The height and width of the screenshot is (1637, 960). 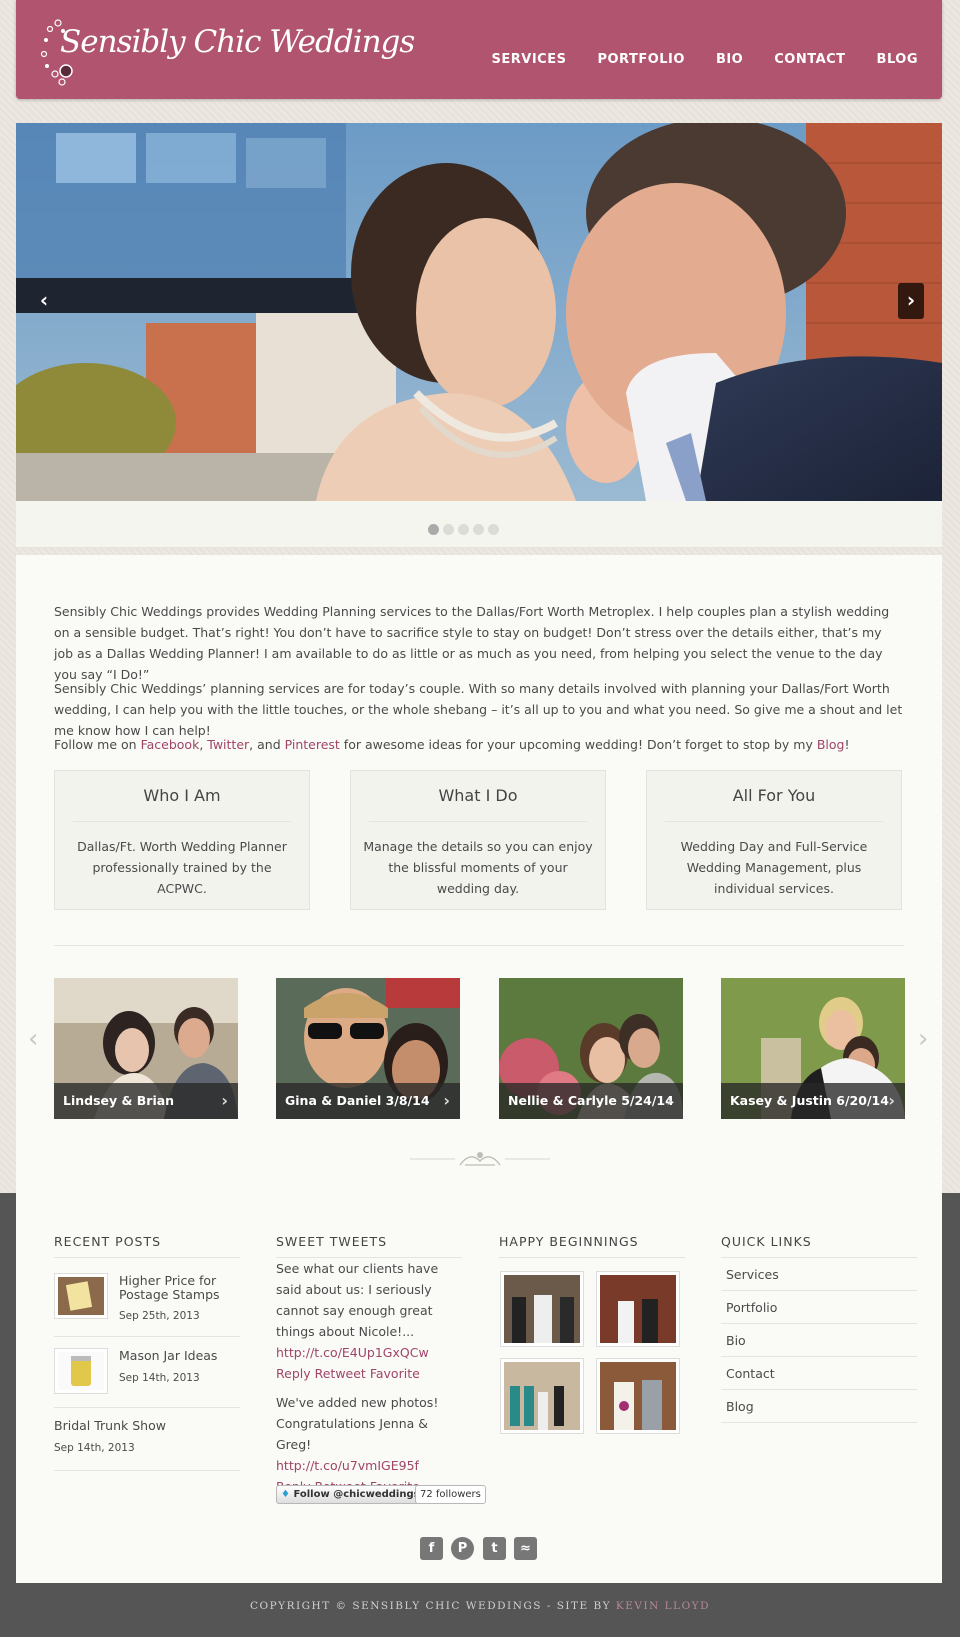 I want to click on feature-title: Who I Am, so click(x=182, y=795).